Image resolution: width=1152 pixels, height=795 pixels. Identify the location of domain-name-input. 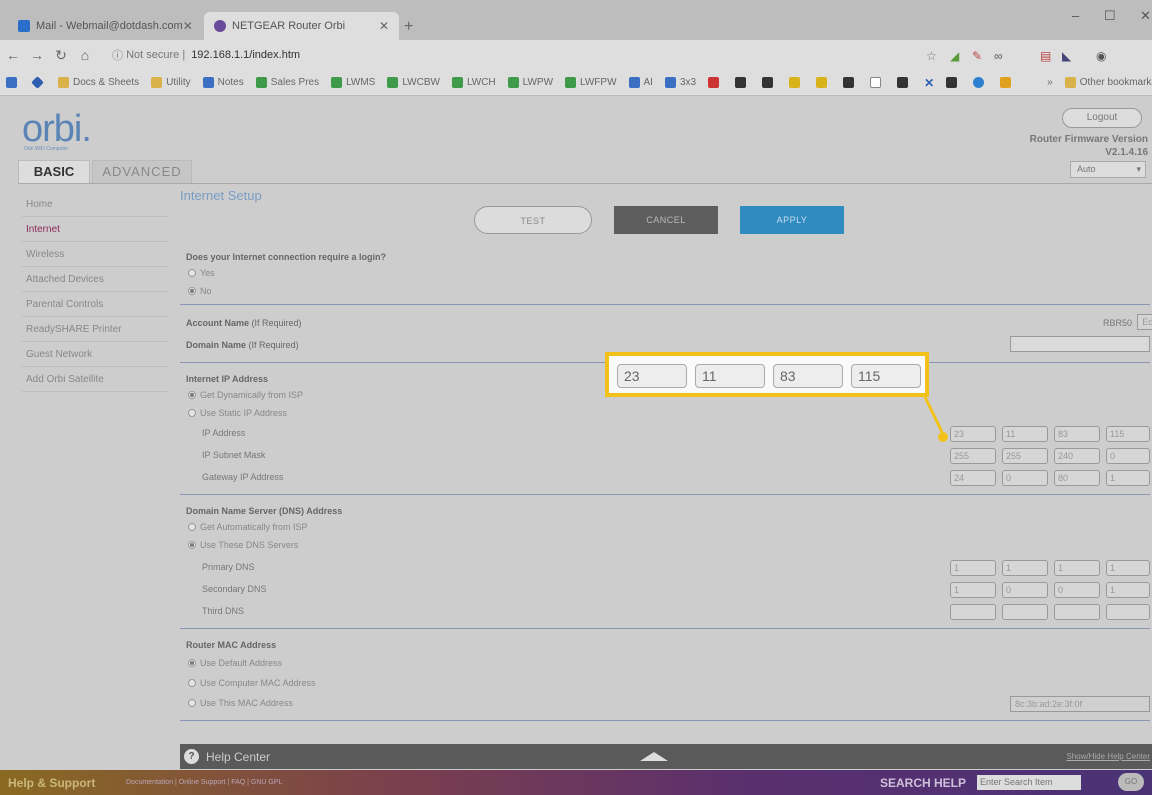
(1080, 344).